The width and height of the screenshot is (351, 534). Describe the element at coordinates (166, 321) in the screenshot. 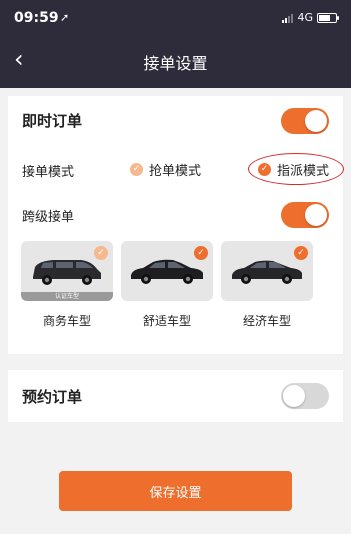

I see `car-label-comfort: 舒适车型` at that location.